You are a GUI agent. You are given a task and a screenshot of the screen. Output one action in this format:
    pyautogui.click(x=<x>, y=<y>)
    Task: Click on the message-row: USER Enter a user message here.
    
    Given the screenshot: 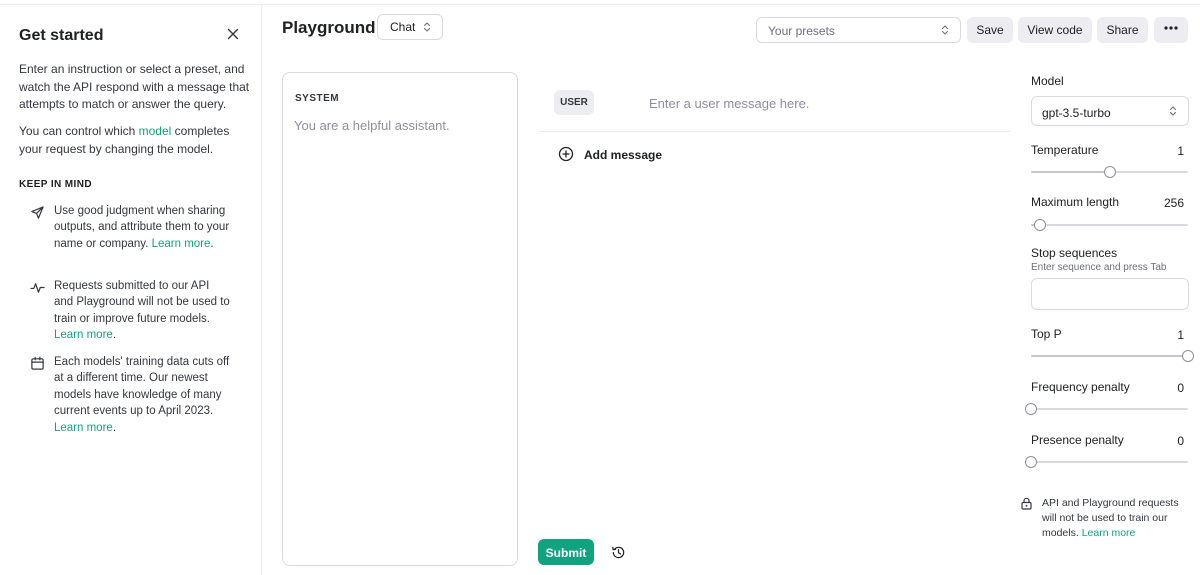 What is the action you would take?
    pyautogui.click(x=774, y=108)
    